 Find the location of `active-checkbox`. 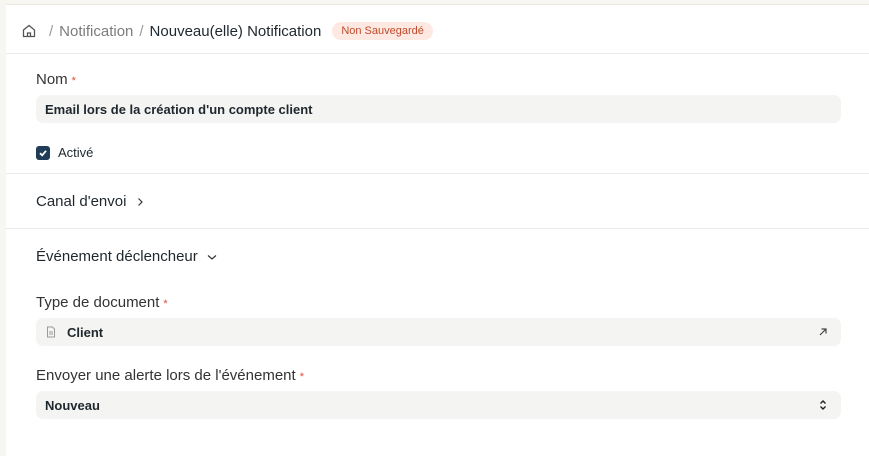

active-checkbox is located at coordinates (43, 152).